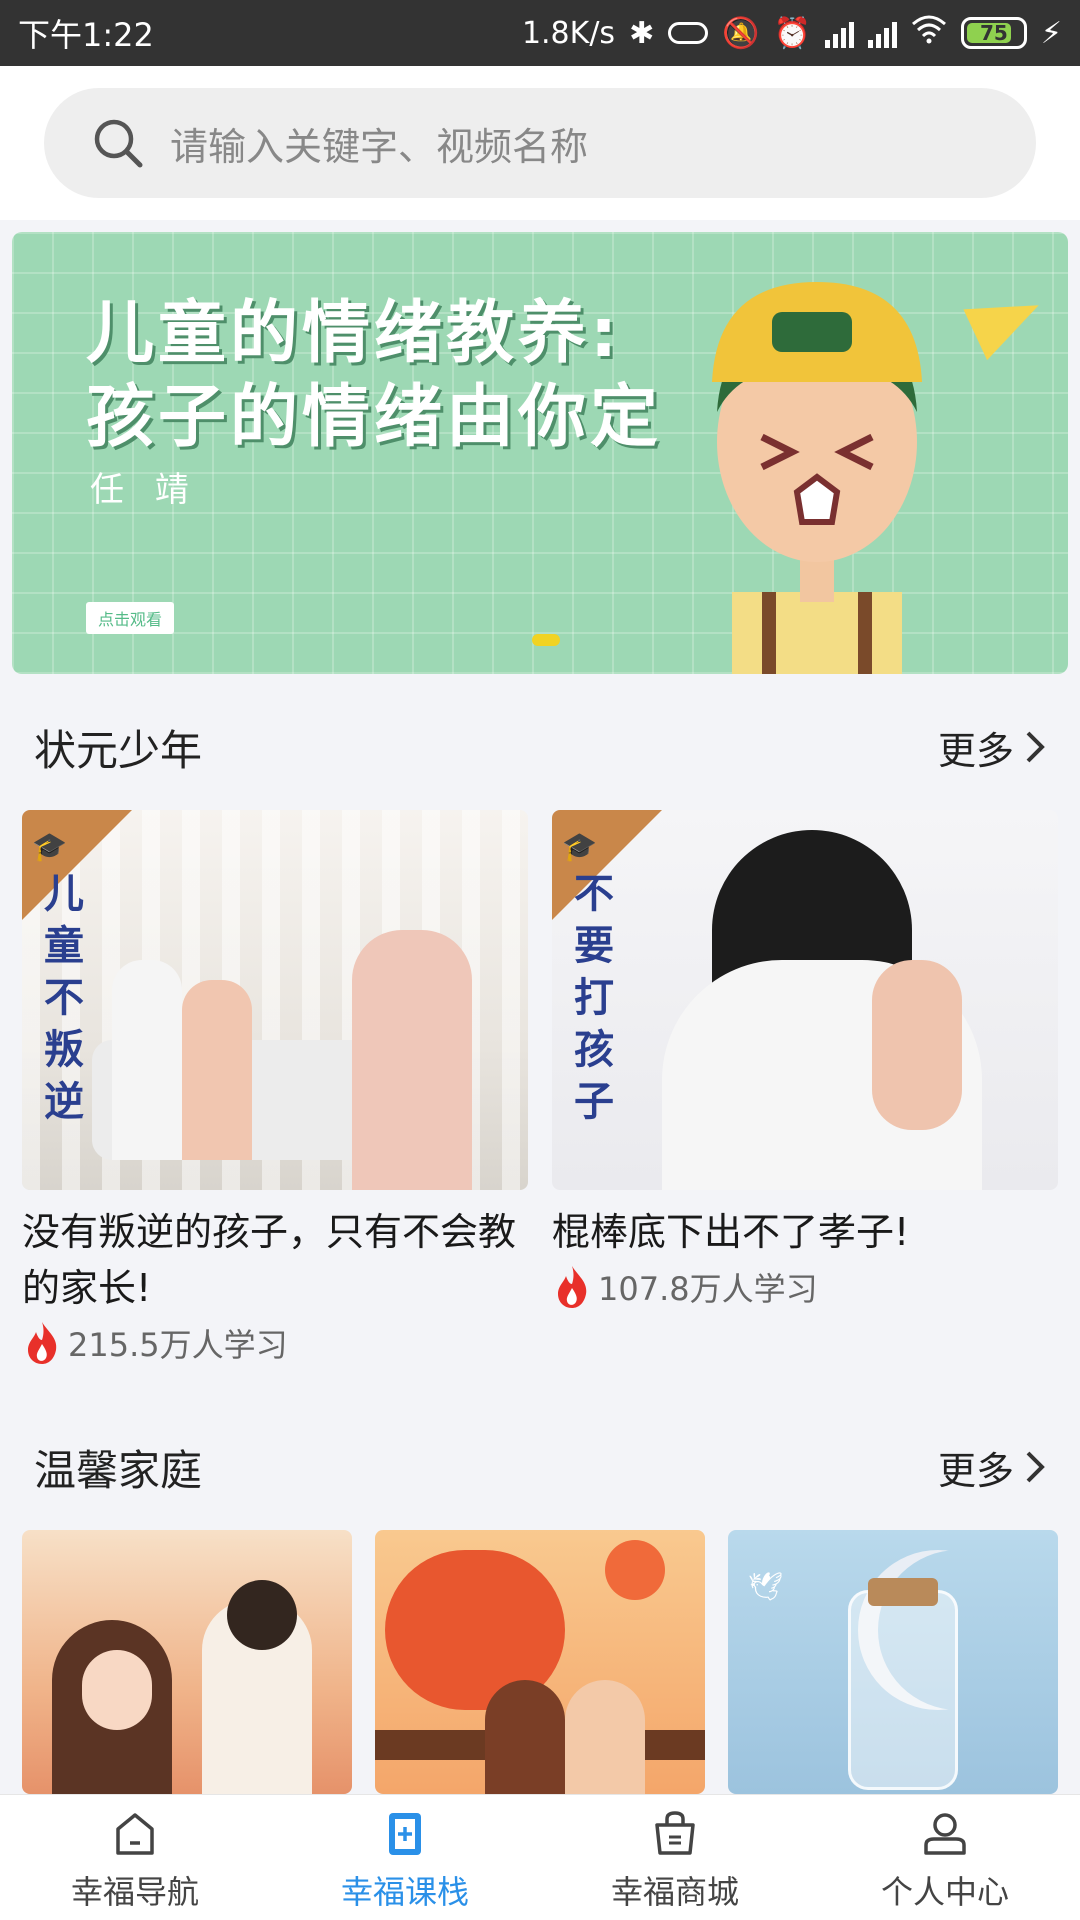 Image resolution: width=1080 pixels, height=1920 pixels. I want to click on section-title: 温馨家庭, so click(118, 1470).